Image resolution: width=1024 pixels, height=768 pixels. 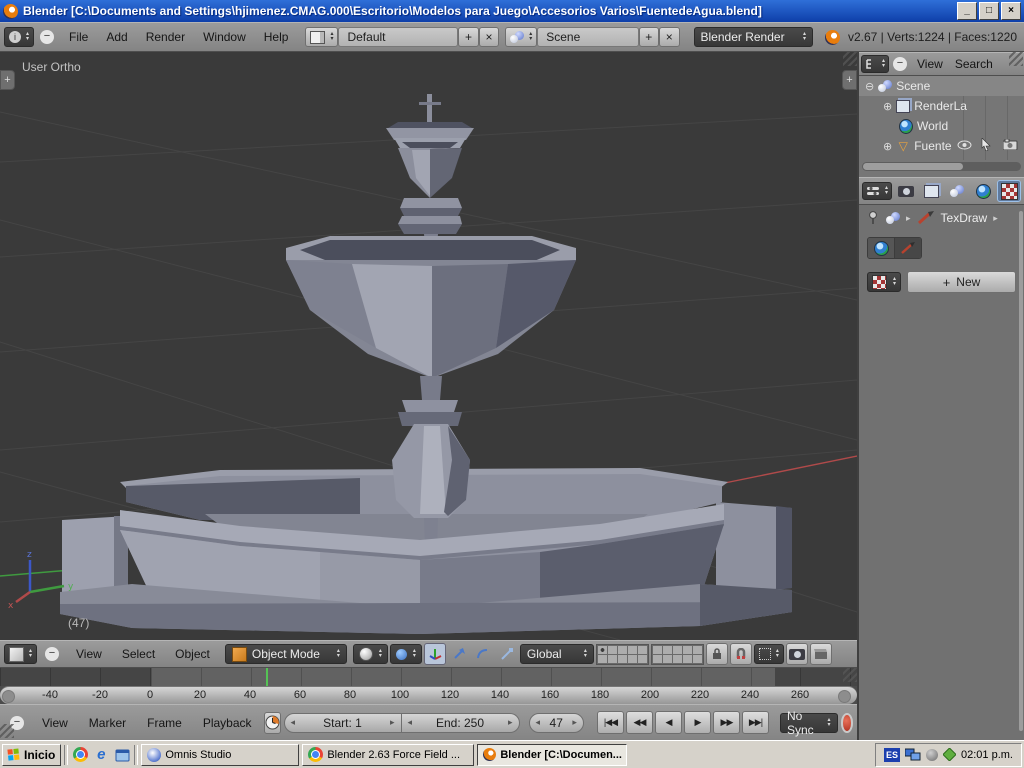 I want to click on outliner-item-scene: ⊖ Scene, so click(x=941, y=86).